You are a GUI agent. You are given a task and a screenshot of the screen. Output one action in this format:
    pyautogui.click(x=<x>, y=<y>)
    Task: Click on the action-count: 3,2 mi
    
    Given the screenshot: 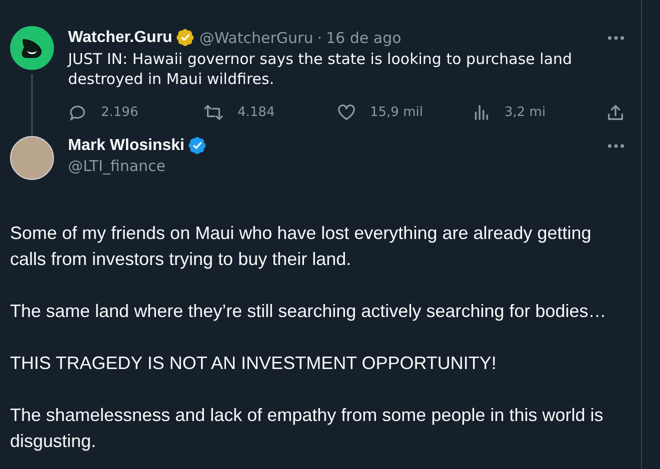 What is the action you would take?
    pyautogui.click(x=525, y=112)
    